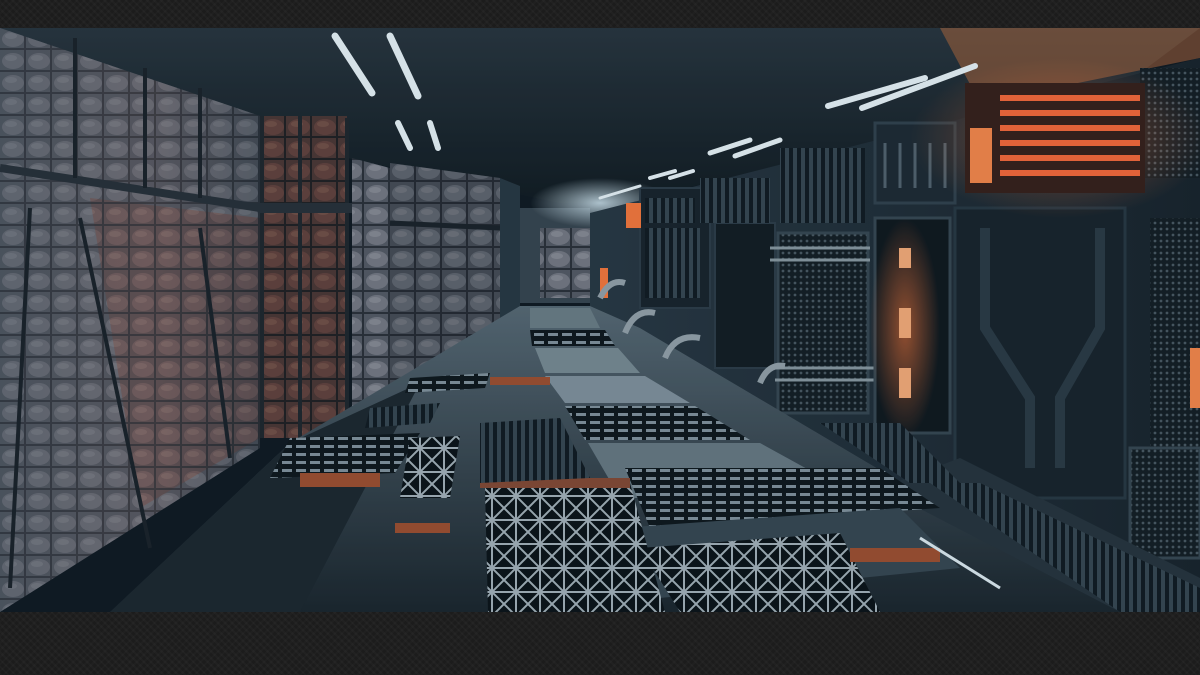 Image resolution: width=1200 pixels, height=675 pixels. I want to click on letterbox-bottom, so click(600, 643).